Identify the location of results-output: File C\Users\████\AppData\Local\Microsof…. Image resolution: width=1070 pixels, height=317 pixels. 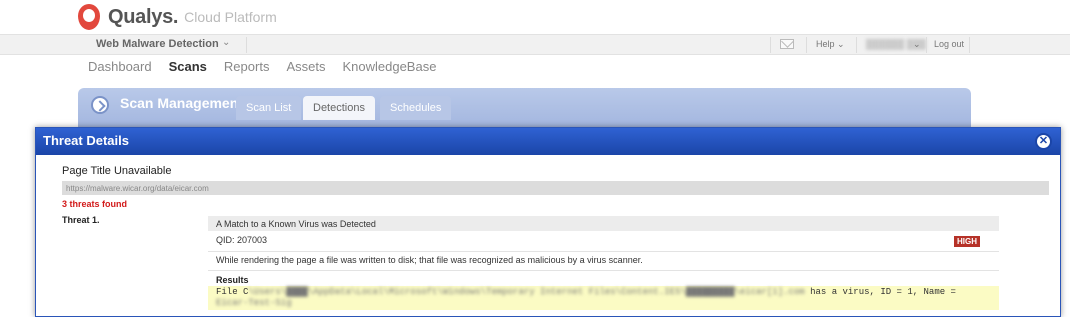
(603, 298).